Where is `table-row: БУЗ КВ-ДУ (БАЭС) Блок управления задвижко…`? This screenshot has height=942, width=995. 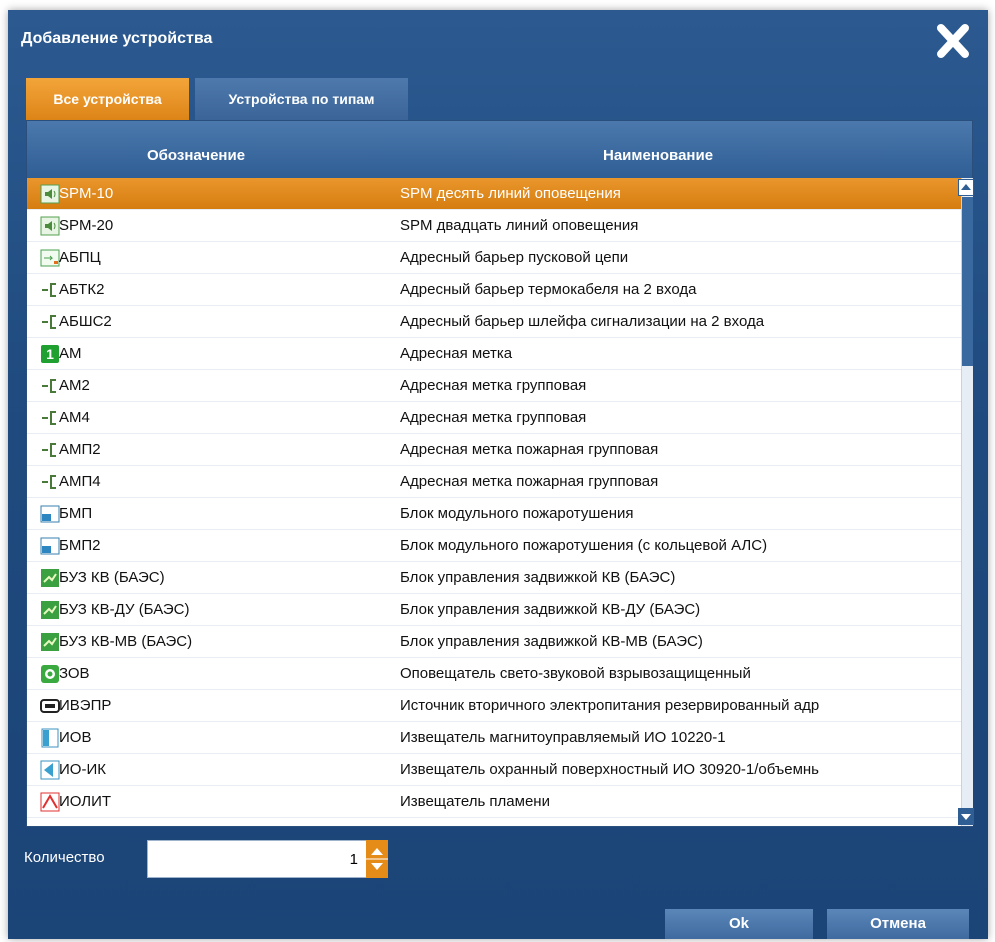
table-row: БУЗ КВ-ДУ (БАЭС) Блок управления задвижко… is located at coordinates (494, 610).